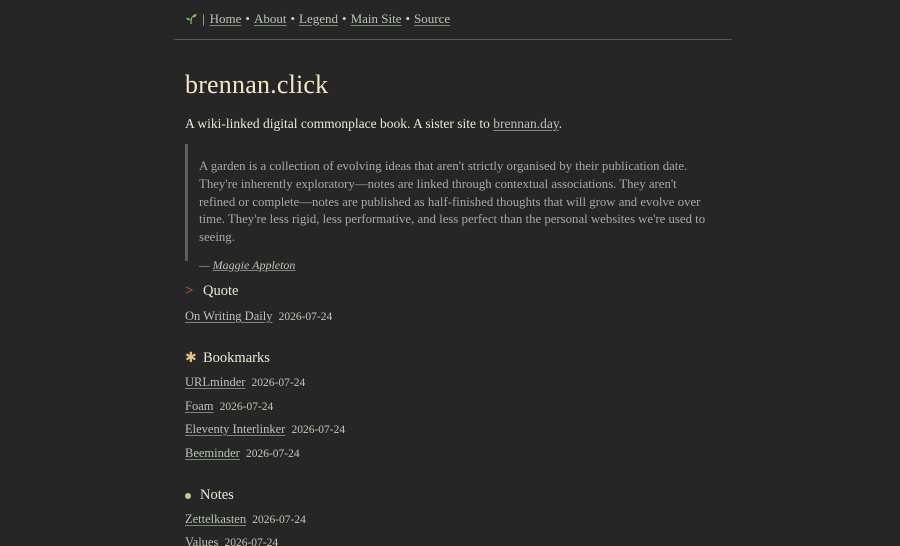 This screenshot has height=546, width=900. What do you see at coordinates (257, 84) in the screenshot?
I see `page-title: brennan.click` at bounding box center [257, 84].